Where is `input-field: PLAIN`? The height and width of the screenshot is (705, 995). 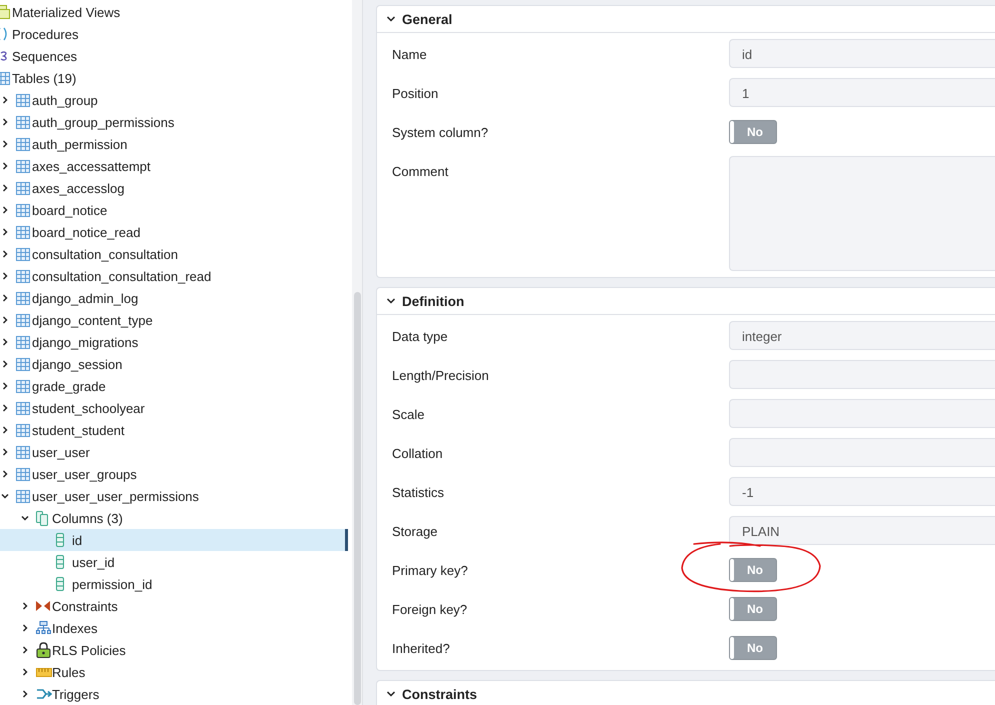 input-field: PLAIN is located at coordinates (862, 530).